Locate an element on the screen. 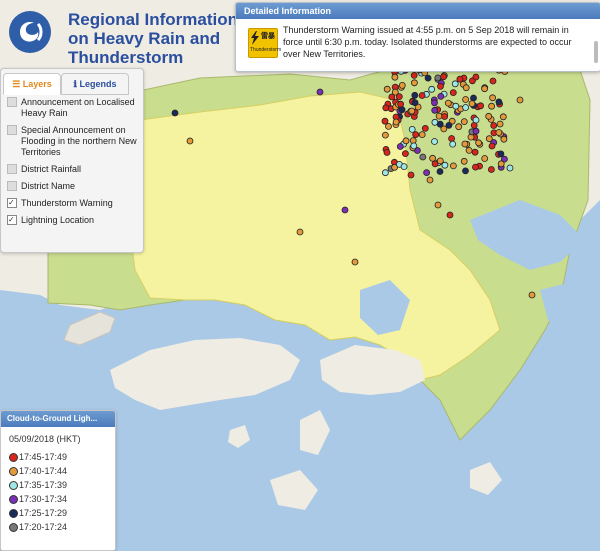 The image size is (600, 551). tab-layers: ☰ Layers is located at coordinates (32, 84).